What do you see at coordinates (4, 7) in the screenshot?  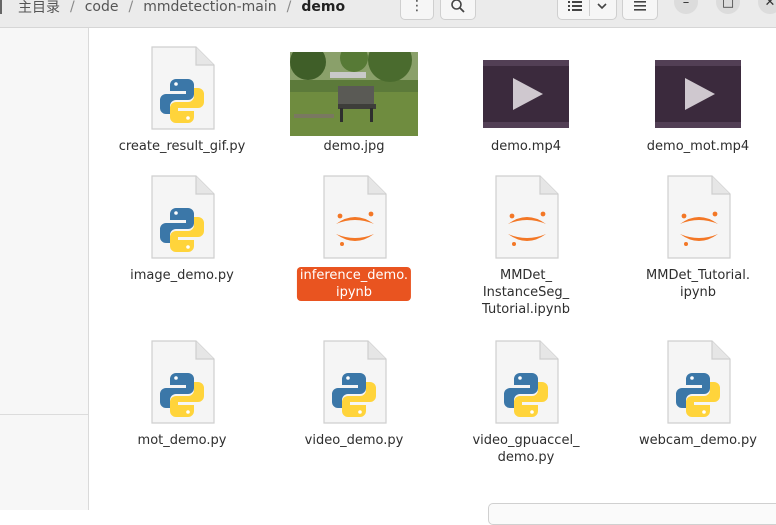 I see `home-edge-icon` at bounding box center [4, 7].